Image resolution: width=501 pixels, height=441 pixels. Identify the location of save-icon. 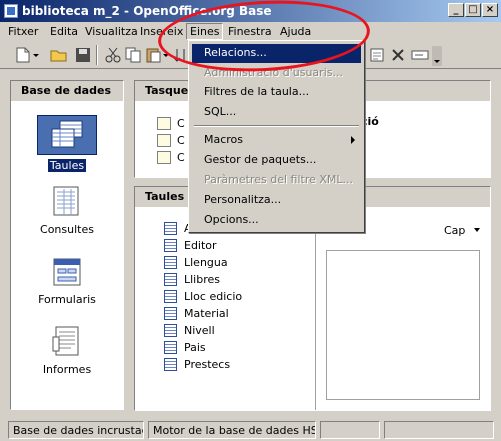
(83, 55).